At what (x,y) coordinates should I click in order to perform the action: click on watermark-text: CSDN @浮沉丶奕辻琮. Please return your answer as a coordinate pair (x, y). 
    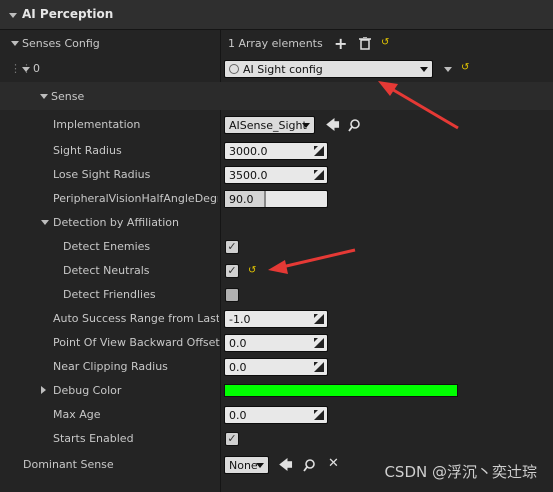
    Looking at the image, I should click on (460, 472).